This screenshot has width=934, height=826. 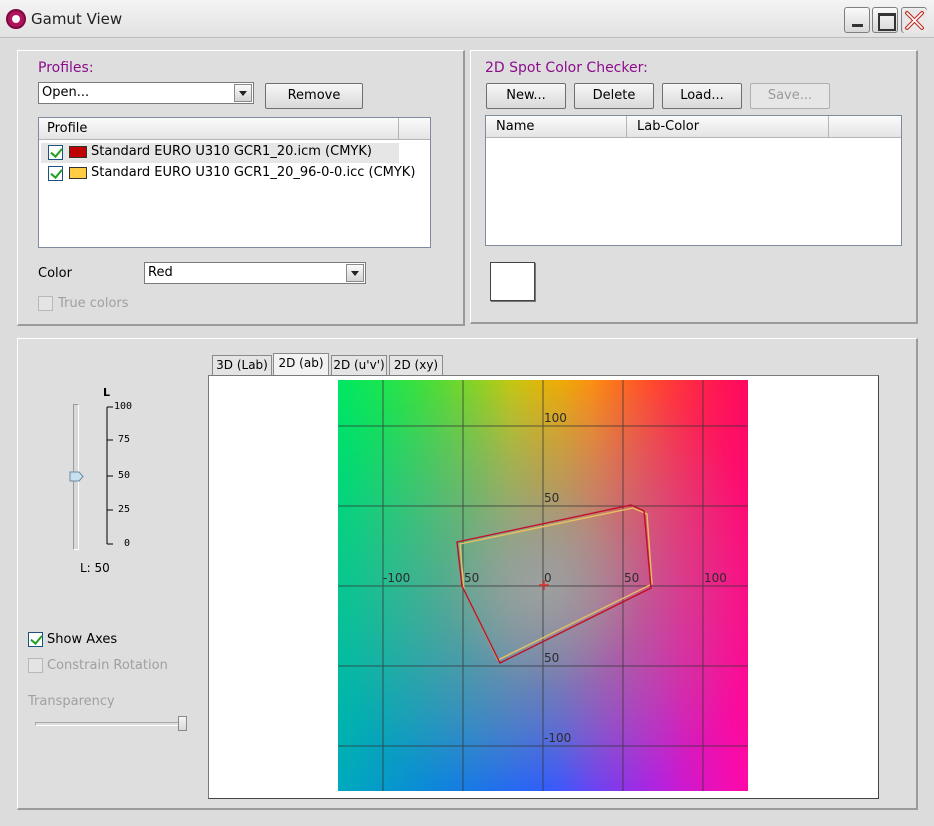 I want to click on close-icon, so click(x=915, y=21).